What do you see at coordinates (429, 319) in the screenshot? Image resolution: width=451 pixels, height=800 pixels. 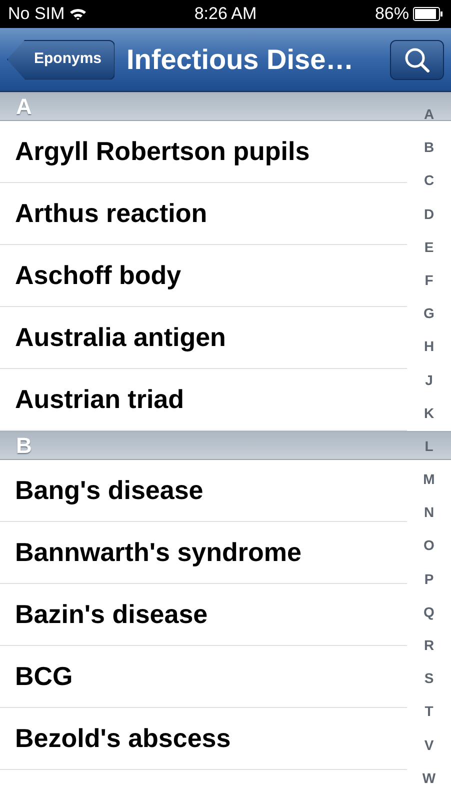 I see `index-letter: G` at bounding box center [429, 319].